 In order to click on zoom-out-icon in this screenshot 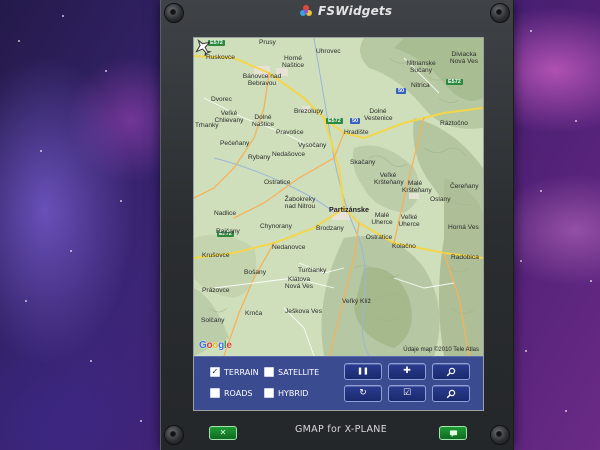, I will do `click(451, 393)`.